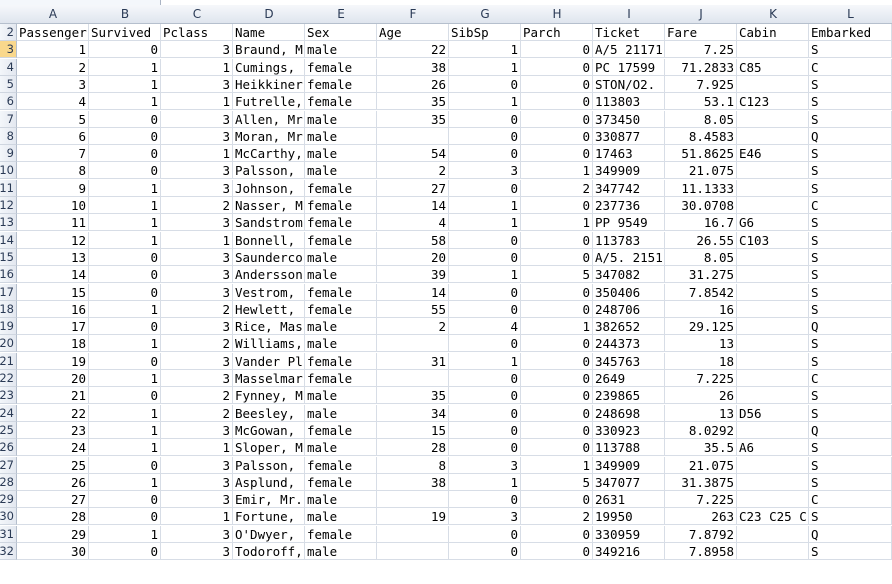 This screenshot has width=892, height=584. What do you see at coordinates (53, 84) in the screenshot?
I see `cell-a: 3` at bounding box center [53, 84].